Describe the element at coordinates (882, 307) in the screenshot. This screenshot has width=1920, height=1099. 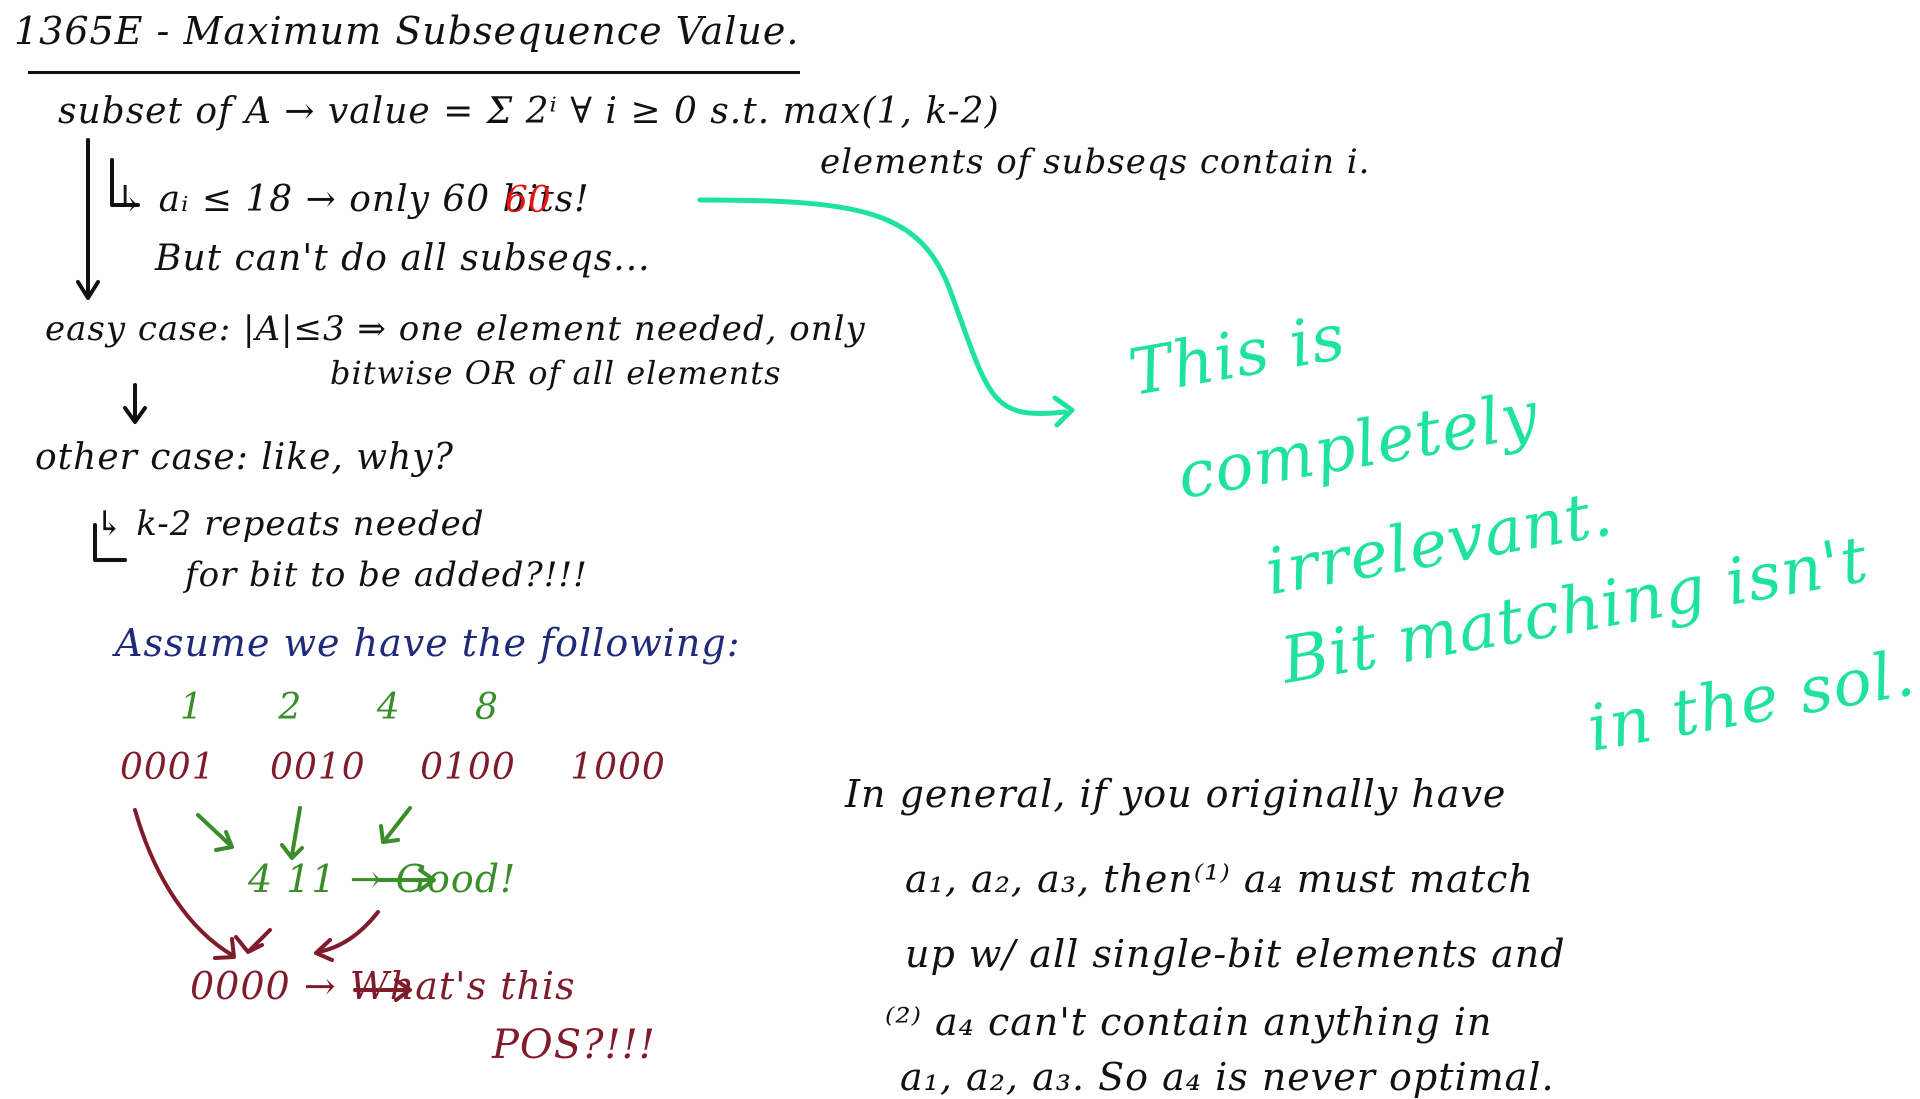
I see `connector-curve` at that location.